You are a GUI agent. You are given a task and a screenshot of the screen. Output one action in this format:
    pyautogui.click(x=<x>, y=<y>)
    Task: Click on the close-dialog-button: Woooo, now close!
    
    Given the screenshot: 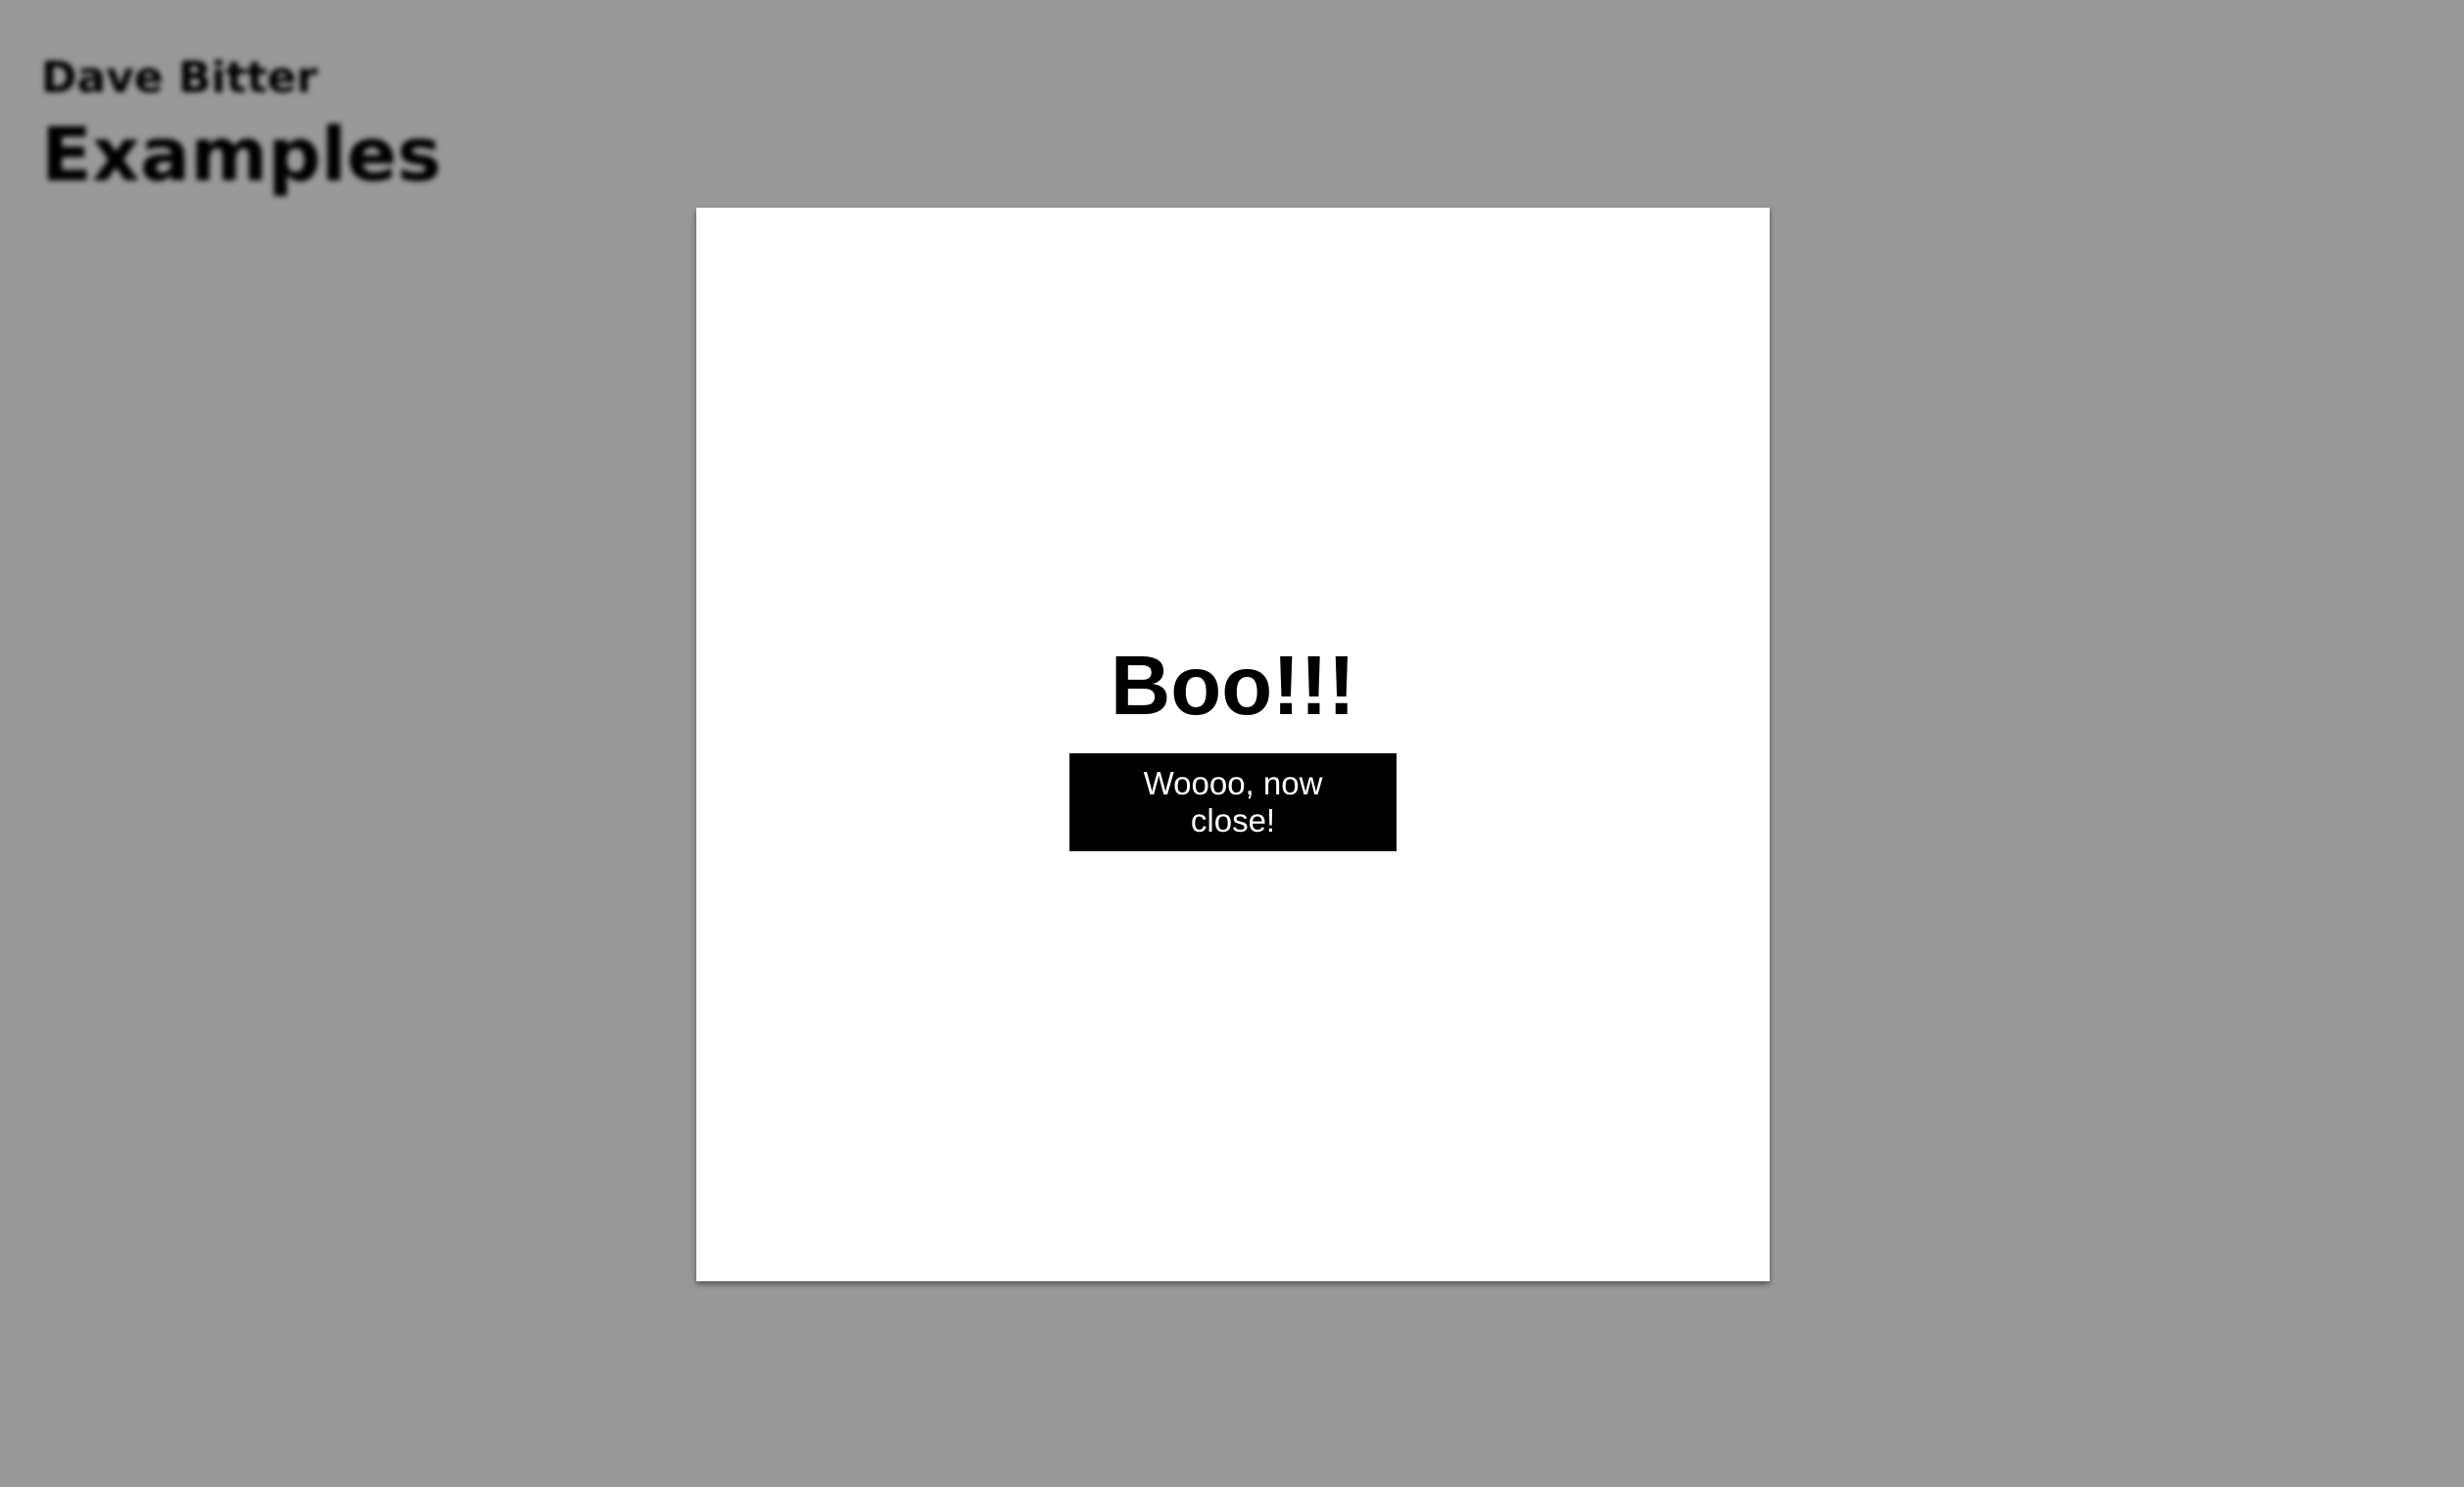 What is the action you would take?
    pyautogui.click(x=1233, y=802)
    